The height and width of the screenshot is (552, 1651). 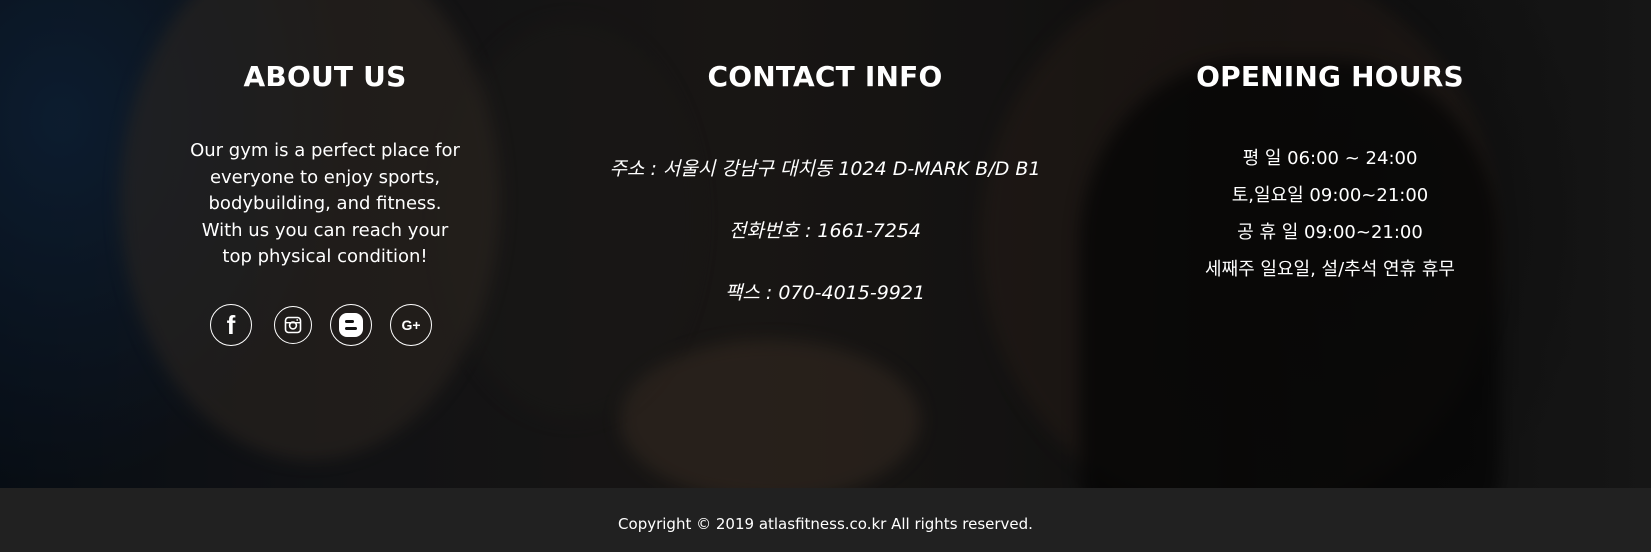 I want to click on hours-weekend: 토,일요일 09:00~21:00, so click(x=1330, y=195).